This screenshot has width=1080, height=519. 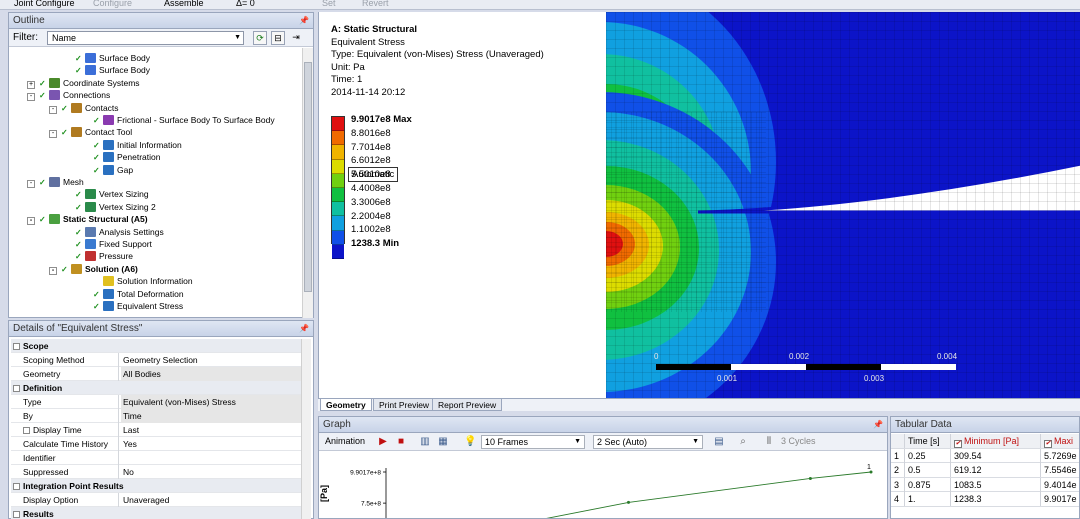 I want to click on joint-configure-button: Joint Configure, so click(x=44, y=4).